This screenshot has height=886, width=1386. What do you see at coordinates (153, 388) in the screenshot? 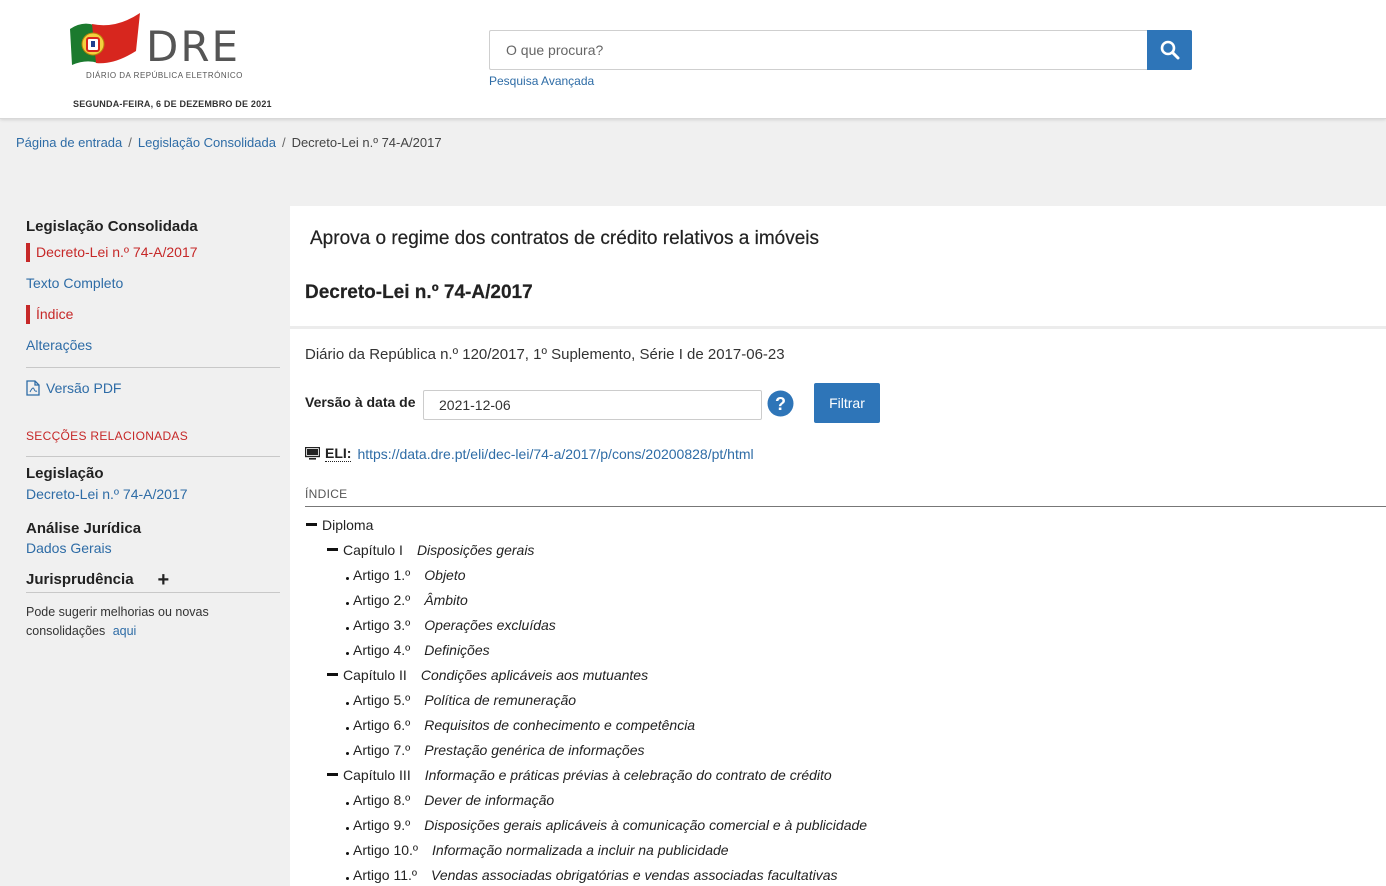
I see `sidebar-item-pdf: Versão PDF` at bounding box center [153, 388].